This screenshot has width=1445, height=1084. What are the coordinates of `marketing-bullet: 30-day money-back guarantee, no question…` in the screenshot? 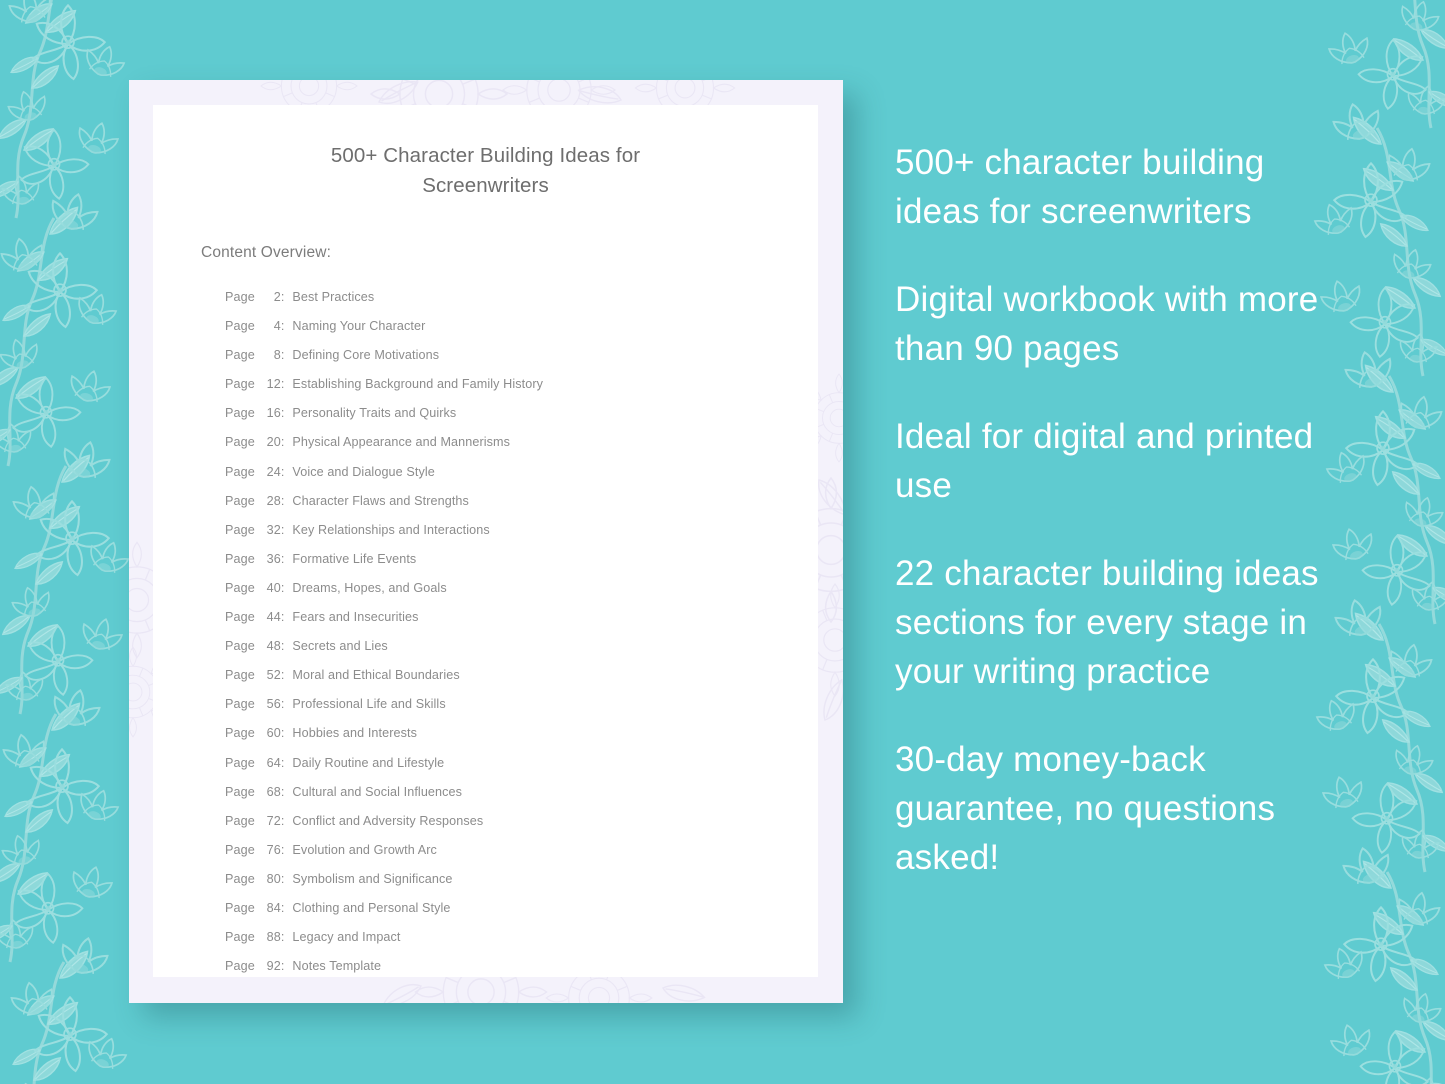 It's located at (1085, 808).